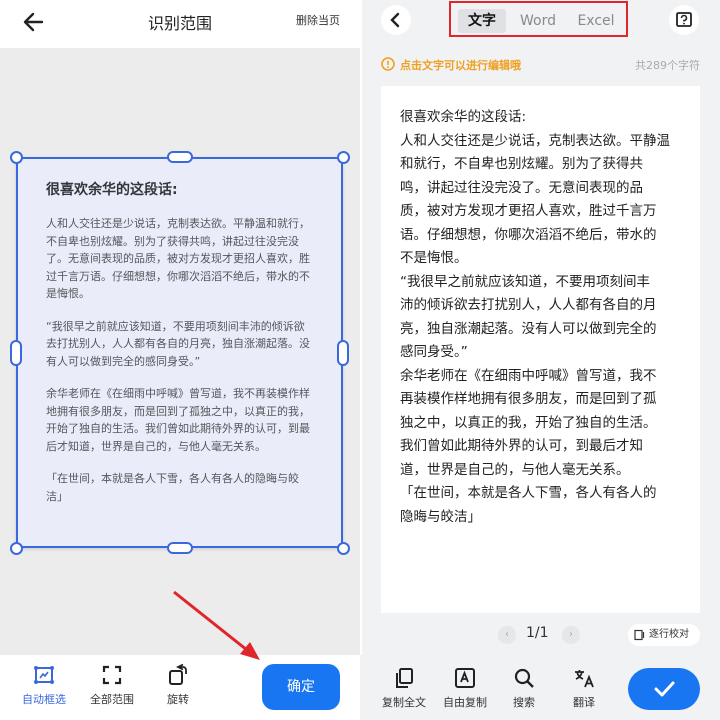  What do you see at coordinates (542, 400) in the screenshot?
I see `text-line: 再装模作样地拥有很多朋友，而是回到了孤` at bounding box center [542, 400].